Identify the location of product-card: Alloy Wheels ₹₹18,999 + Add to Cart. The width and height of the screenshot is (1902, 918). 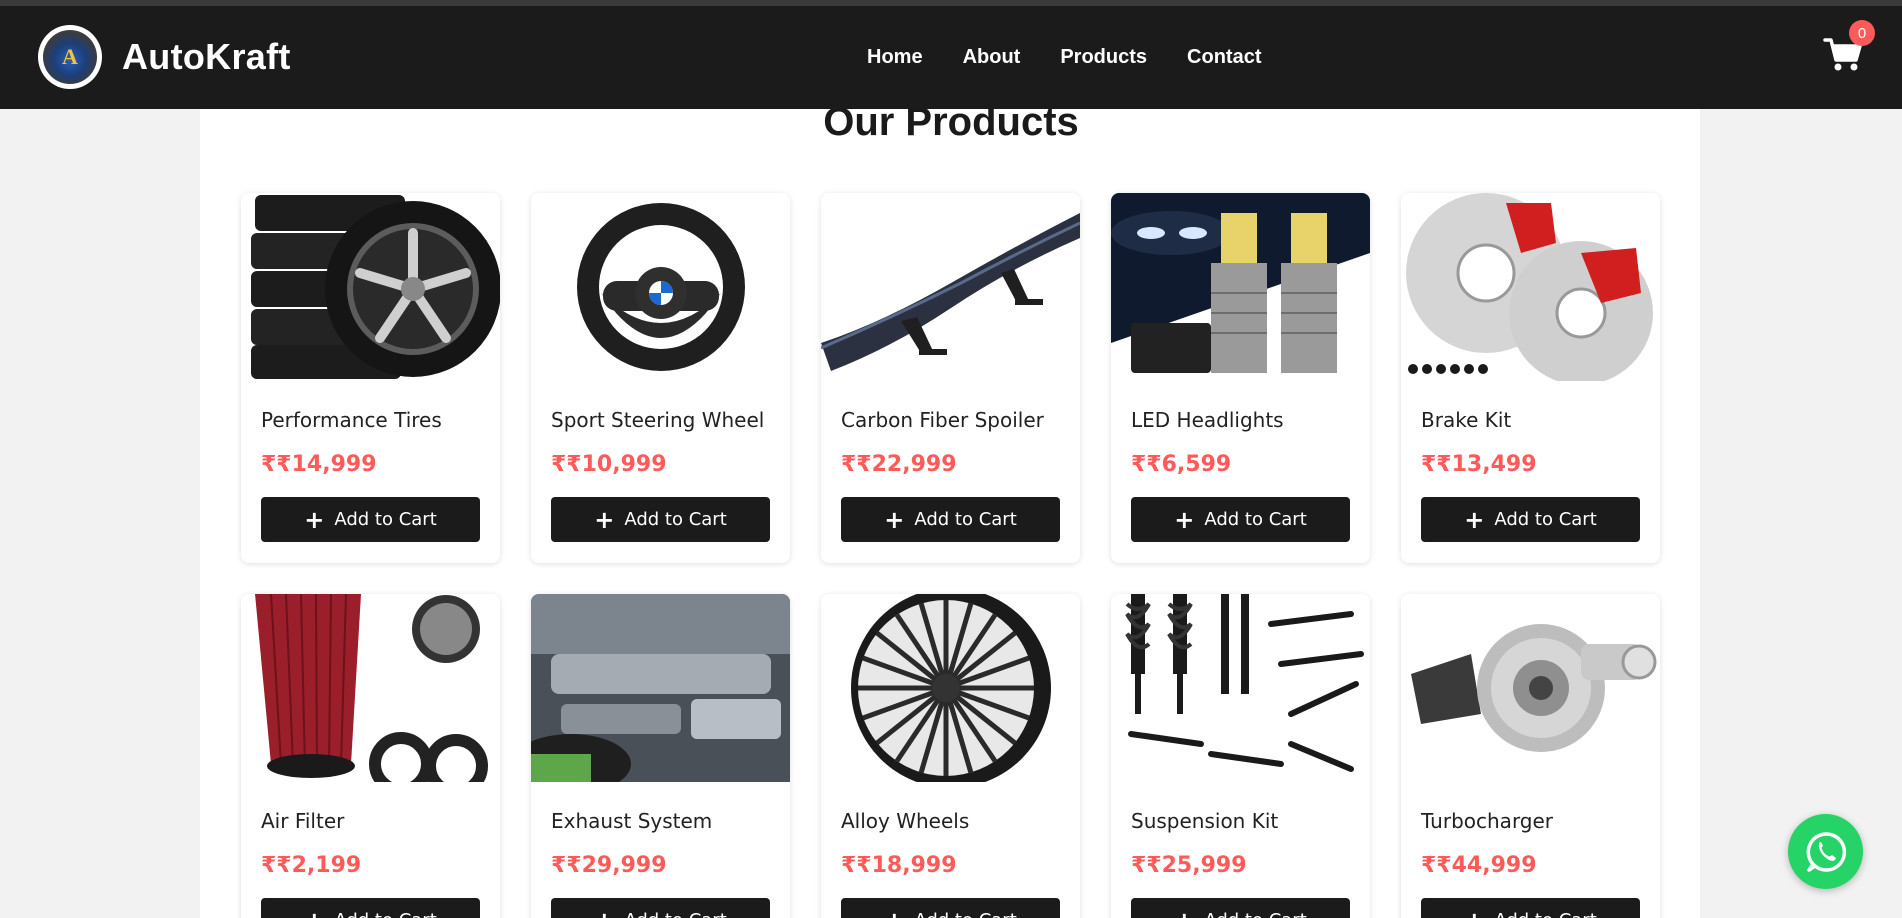
(950, 756).